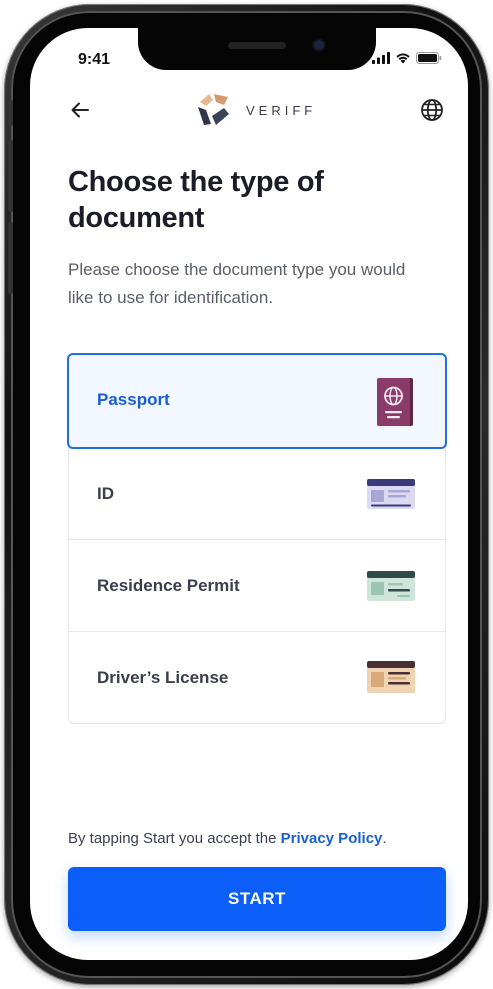 This screenshot has width=493, height=989. Describe the element at coordinates (196, 200) in the screenshot. I see `page-title: Choose the type of document` at that location.